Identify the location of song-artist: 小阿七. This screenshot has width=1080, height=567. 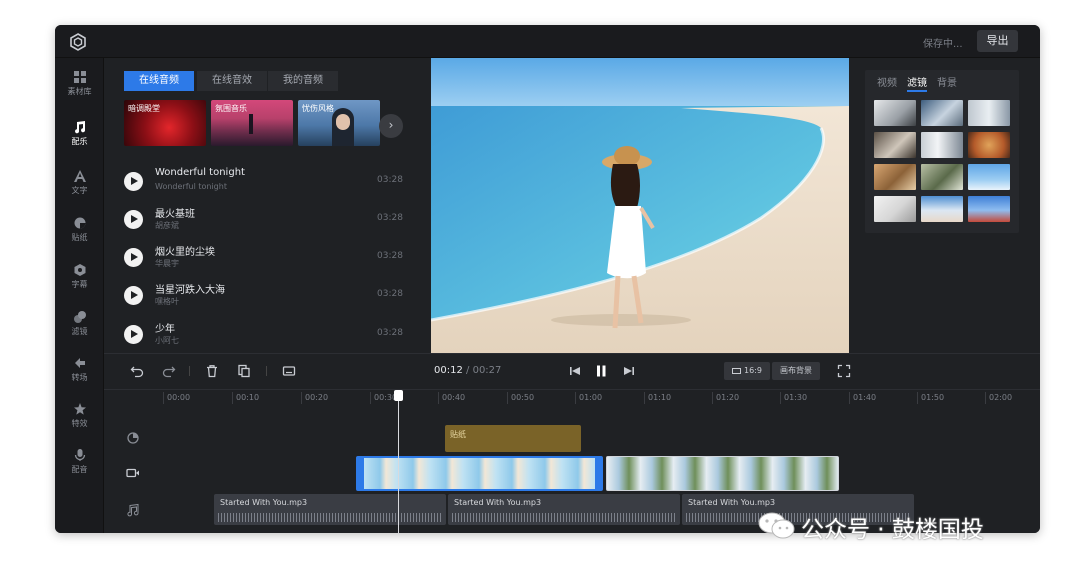
(167, 340).